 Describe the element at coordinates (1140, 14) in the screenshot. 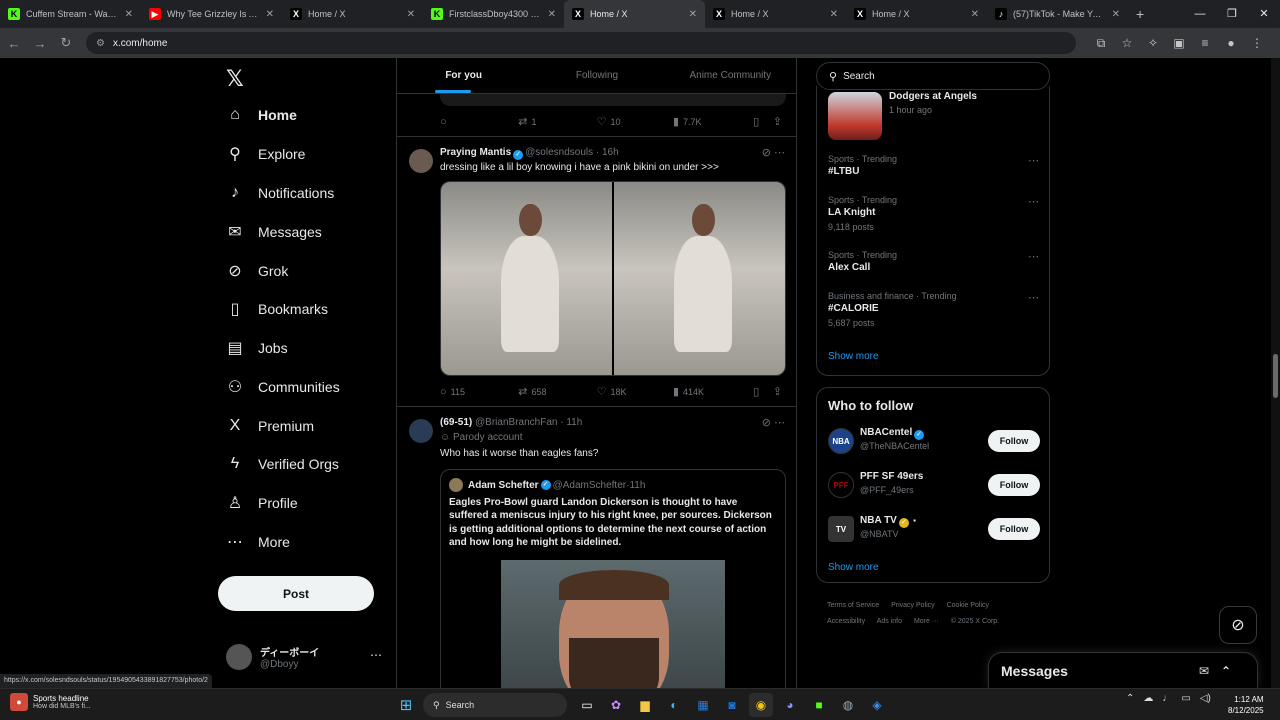

I see `new-tab-icon: +` at that location.